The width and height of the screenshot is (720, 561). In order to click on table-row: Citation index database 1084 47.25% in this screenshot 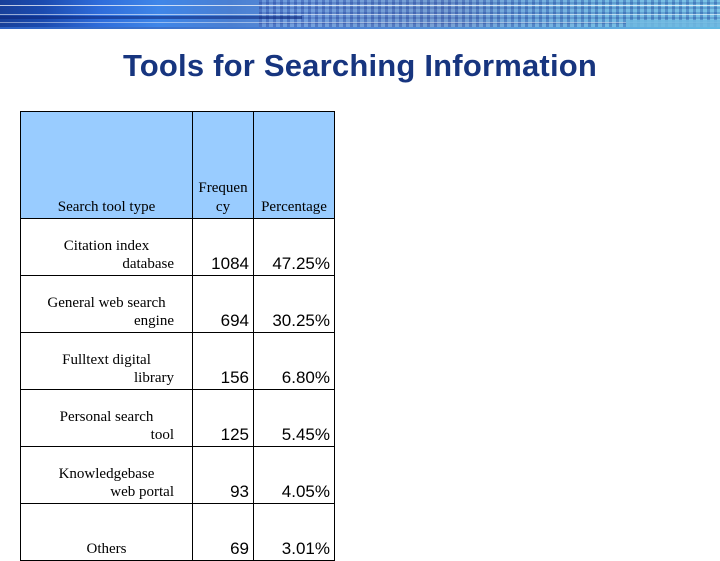, I will do `click(177, 247)`.